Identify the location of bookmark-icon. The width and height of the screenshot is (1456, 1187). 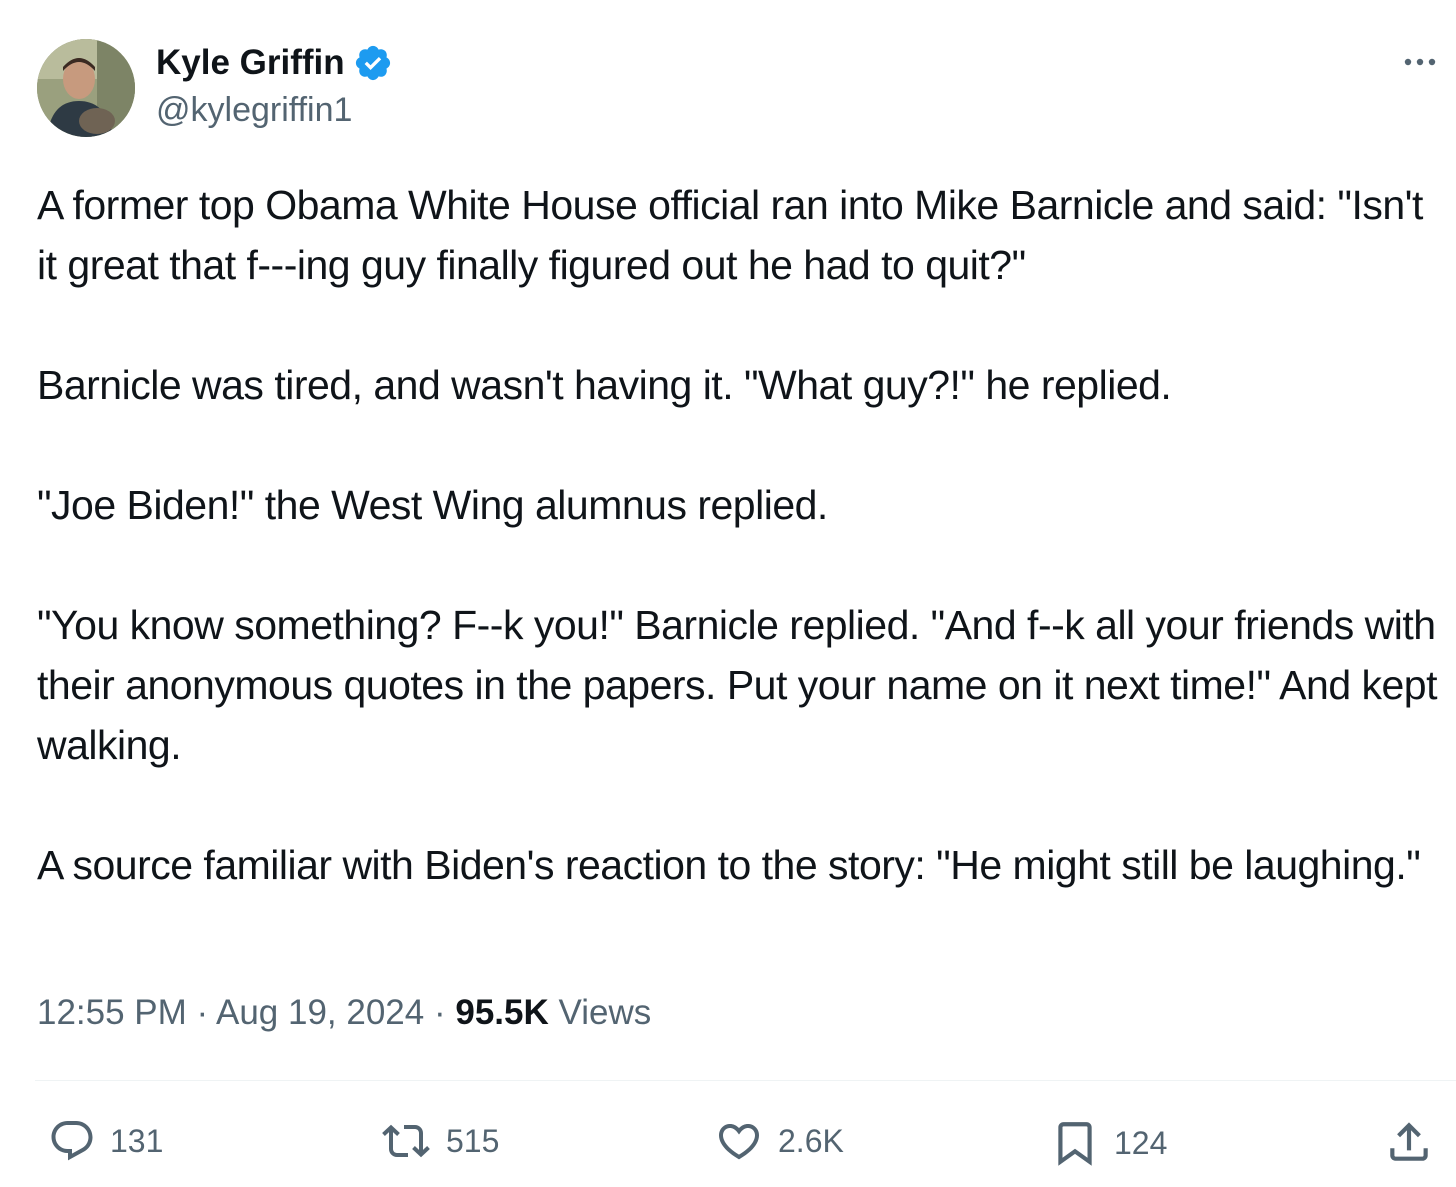
(1075, 1144).